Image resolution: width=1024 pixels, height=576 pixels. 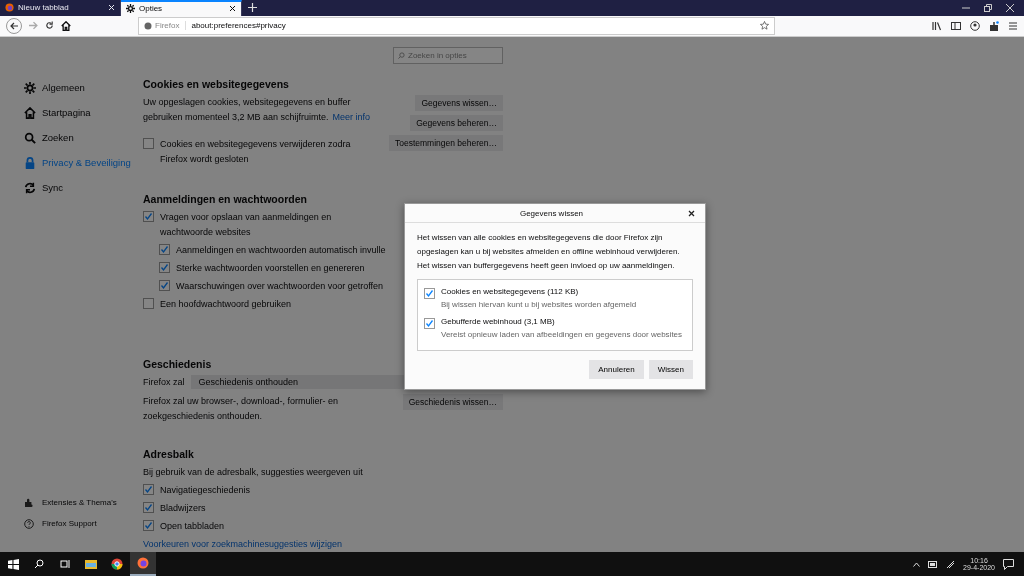 I want to click on reload-icon, so click(x=49, y=26).